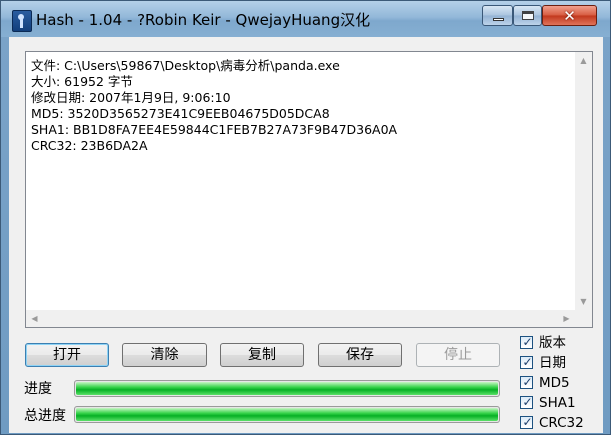 The width and height of the screenshot is (611, 435). I want to click on option-version: ✓ 版本, so click(543, 343).